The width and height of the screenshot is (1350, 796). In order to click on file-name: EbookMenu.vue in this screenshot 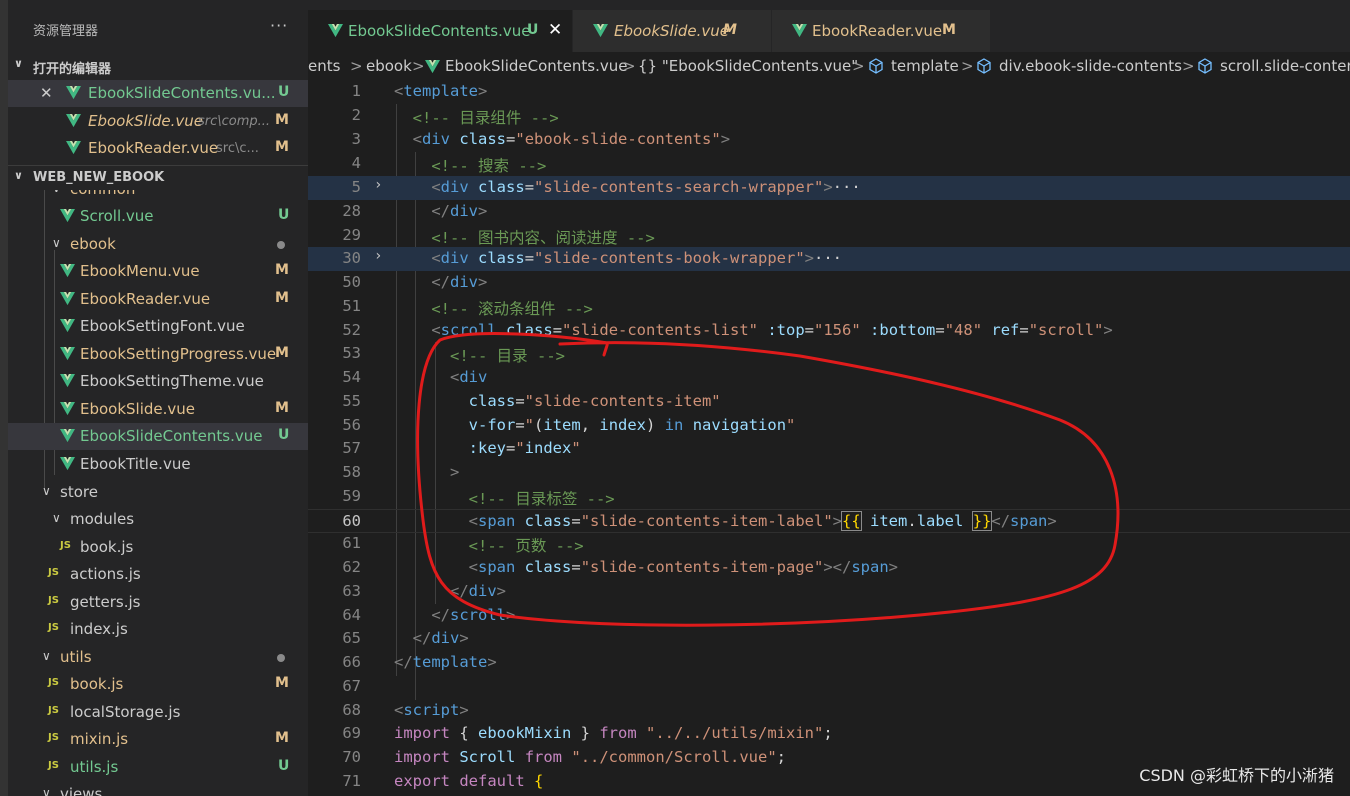, I will do `click(140, 271)`.